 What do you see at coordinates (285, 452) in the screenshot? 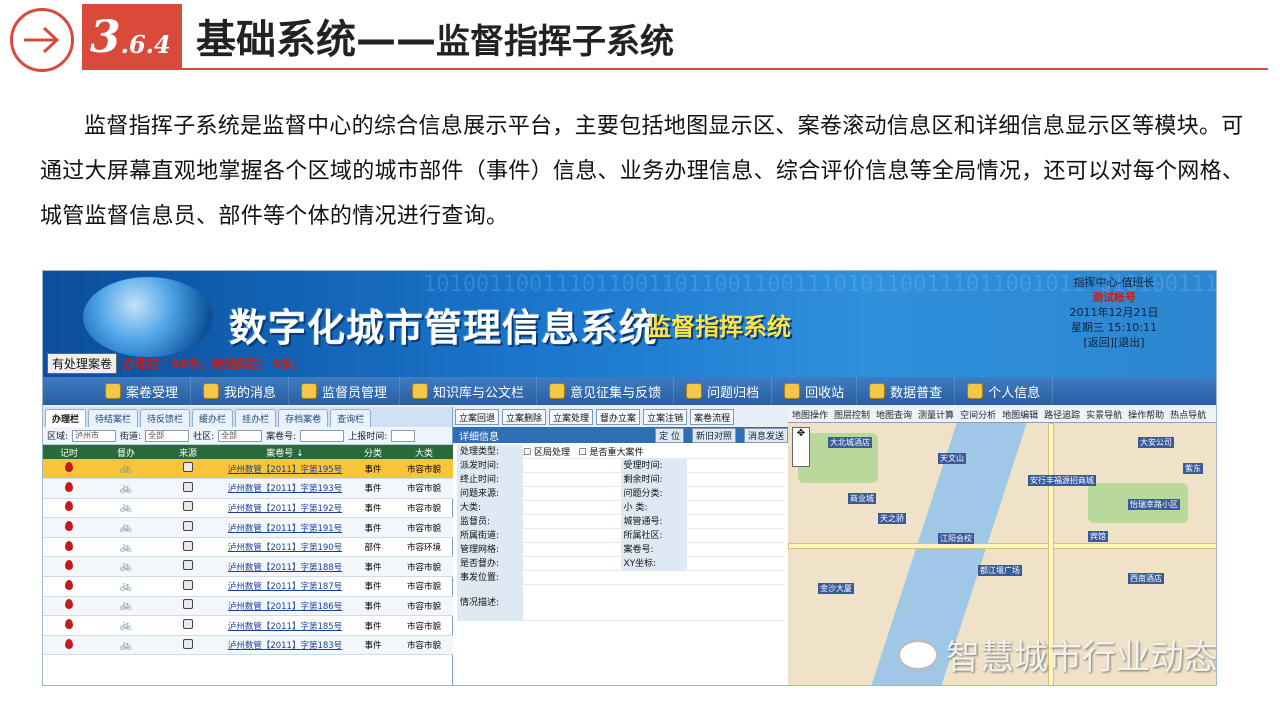
I see `column-header-case: 案卷号 ↓` at bounding box center [285, 452].